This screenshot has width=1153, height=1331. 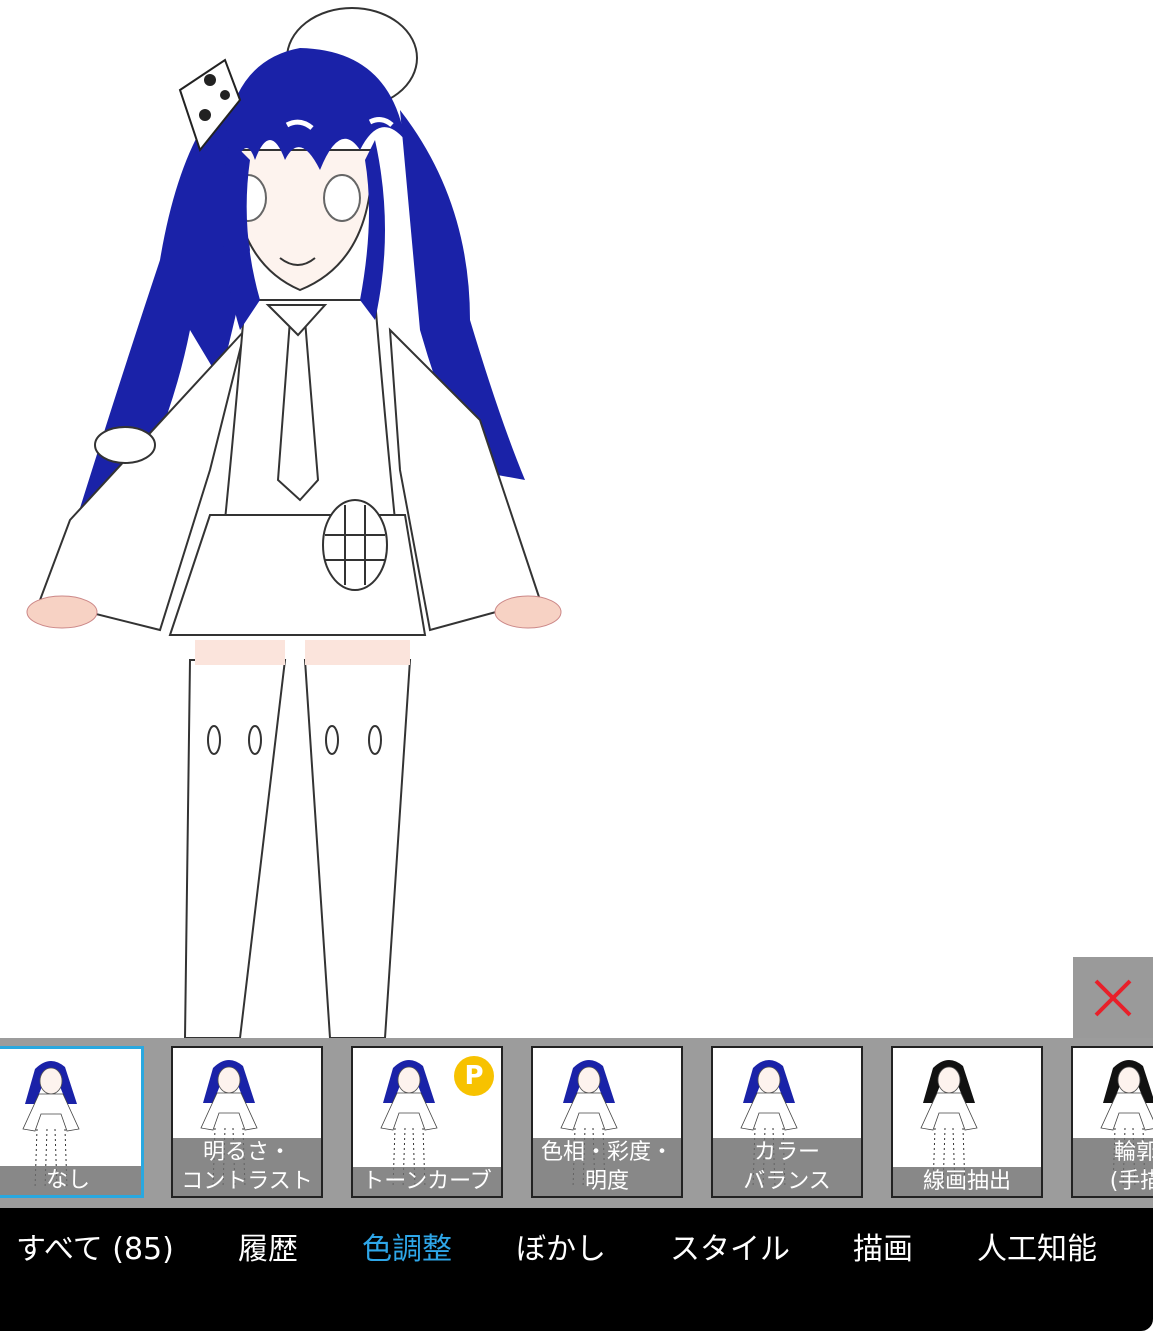 I want to click on filter-thumb-6: 輪郭線 (手描き, so click(x=1112, y=1122).